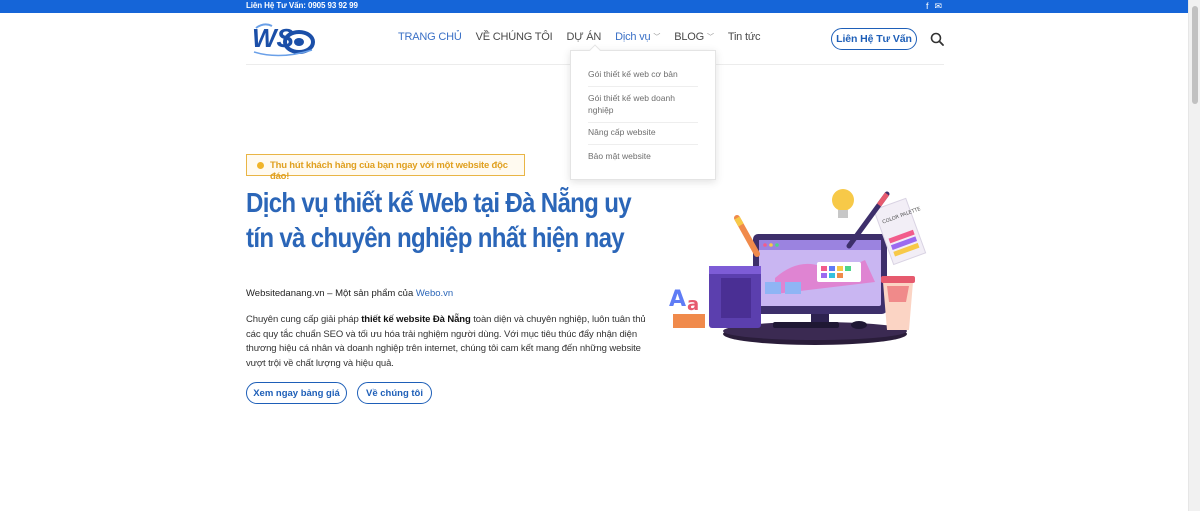  I want to click on page-scrollbar, so click(1194, 255).